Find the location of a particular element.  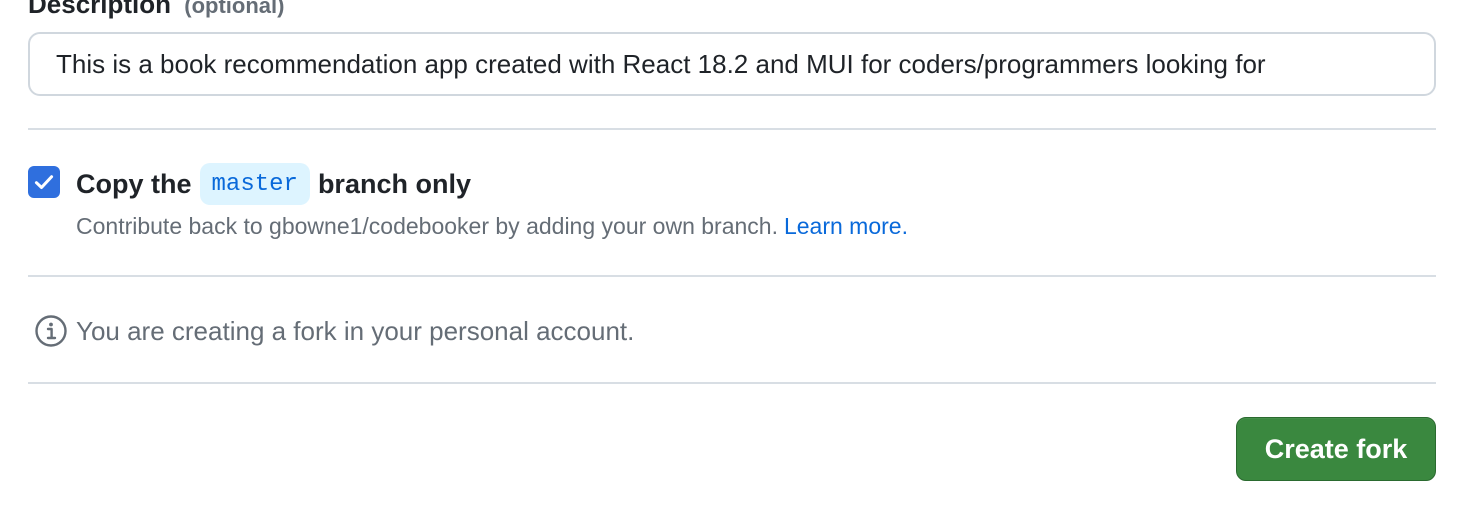

checkmark-icon is located at coordinates (44, 182).